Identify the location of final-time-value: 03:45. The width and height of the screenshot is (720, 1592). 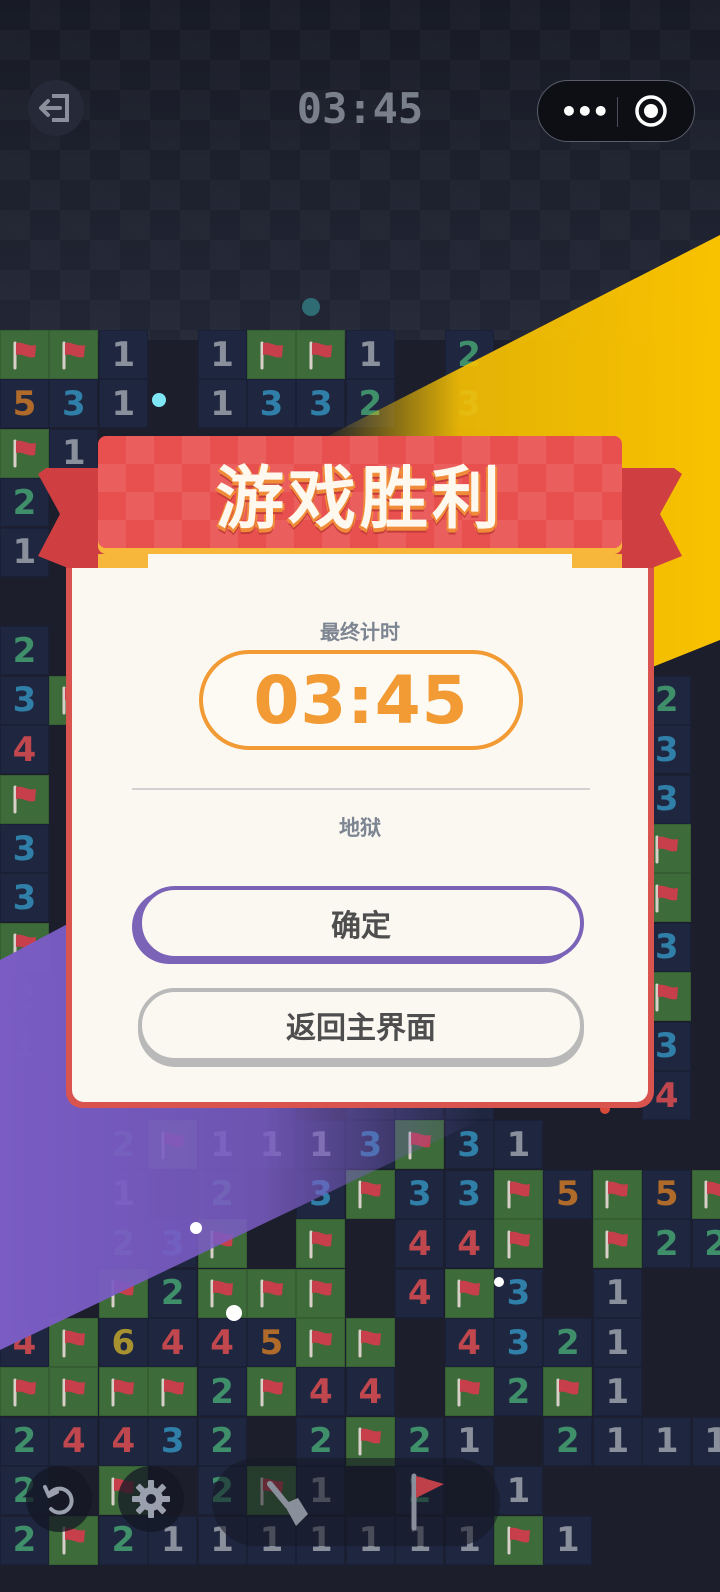
(361, 700).